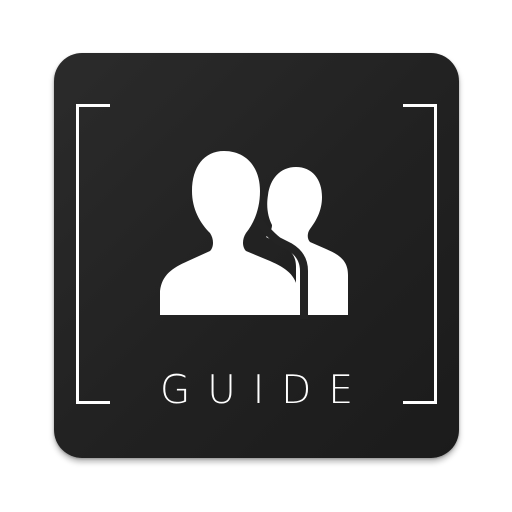 This screenshot has width=512, height=512. Describe the element at coordinates (420, 254) in the screenshot. I see `right-bracket-frame` at that location.